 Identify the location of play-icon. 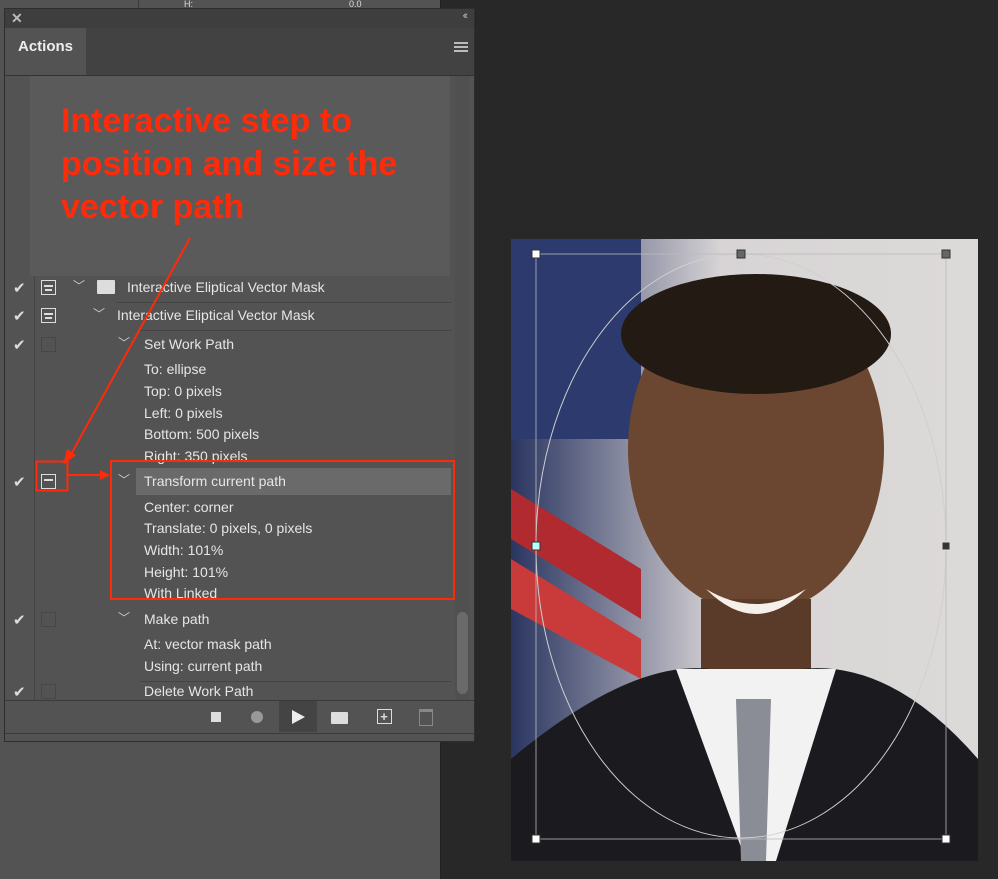
(298, 716).